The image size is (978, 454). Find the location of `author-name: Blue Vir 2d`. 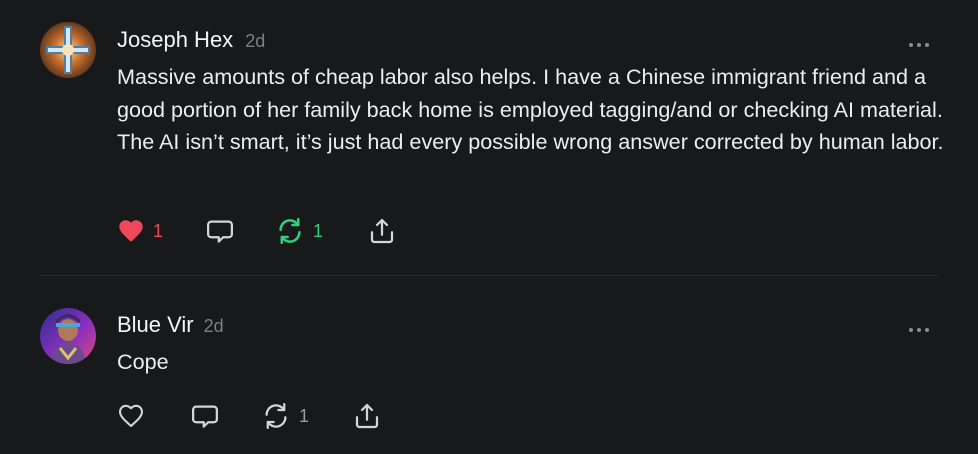

author-name: Blue Vir 2d is located at coordinates (170, 325).